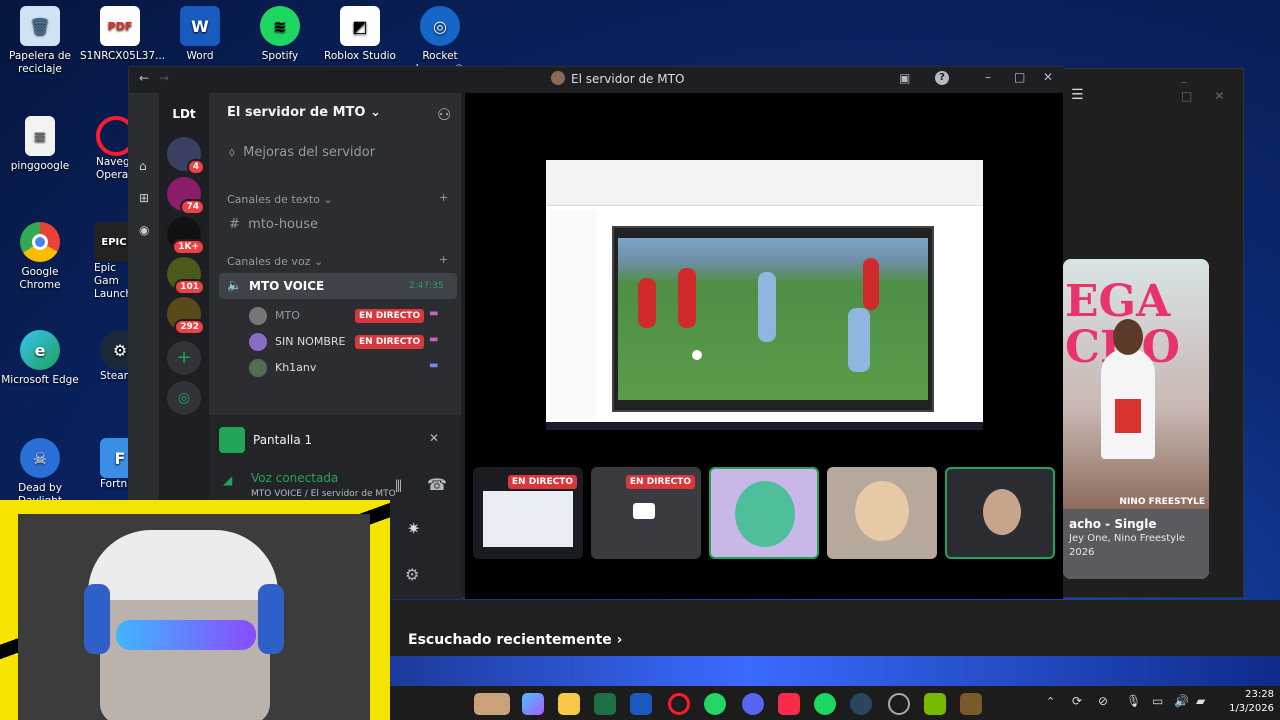 Image resolution: width=1280 pixels, height=720 pixels. What do you see at coordinates (1133, 701) in the screenshot?
I see `microphone-icon: 🎙` at bounding box center [1133, 701].